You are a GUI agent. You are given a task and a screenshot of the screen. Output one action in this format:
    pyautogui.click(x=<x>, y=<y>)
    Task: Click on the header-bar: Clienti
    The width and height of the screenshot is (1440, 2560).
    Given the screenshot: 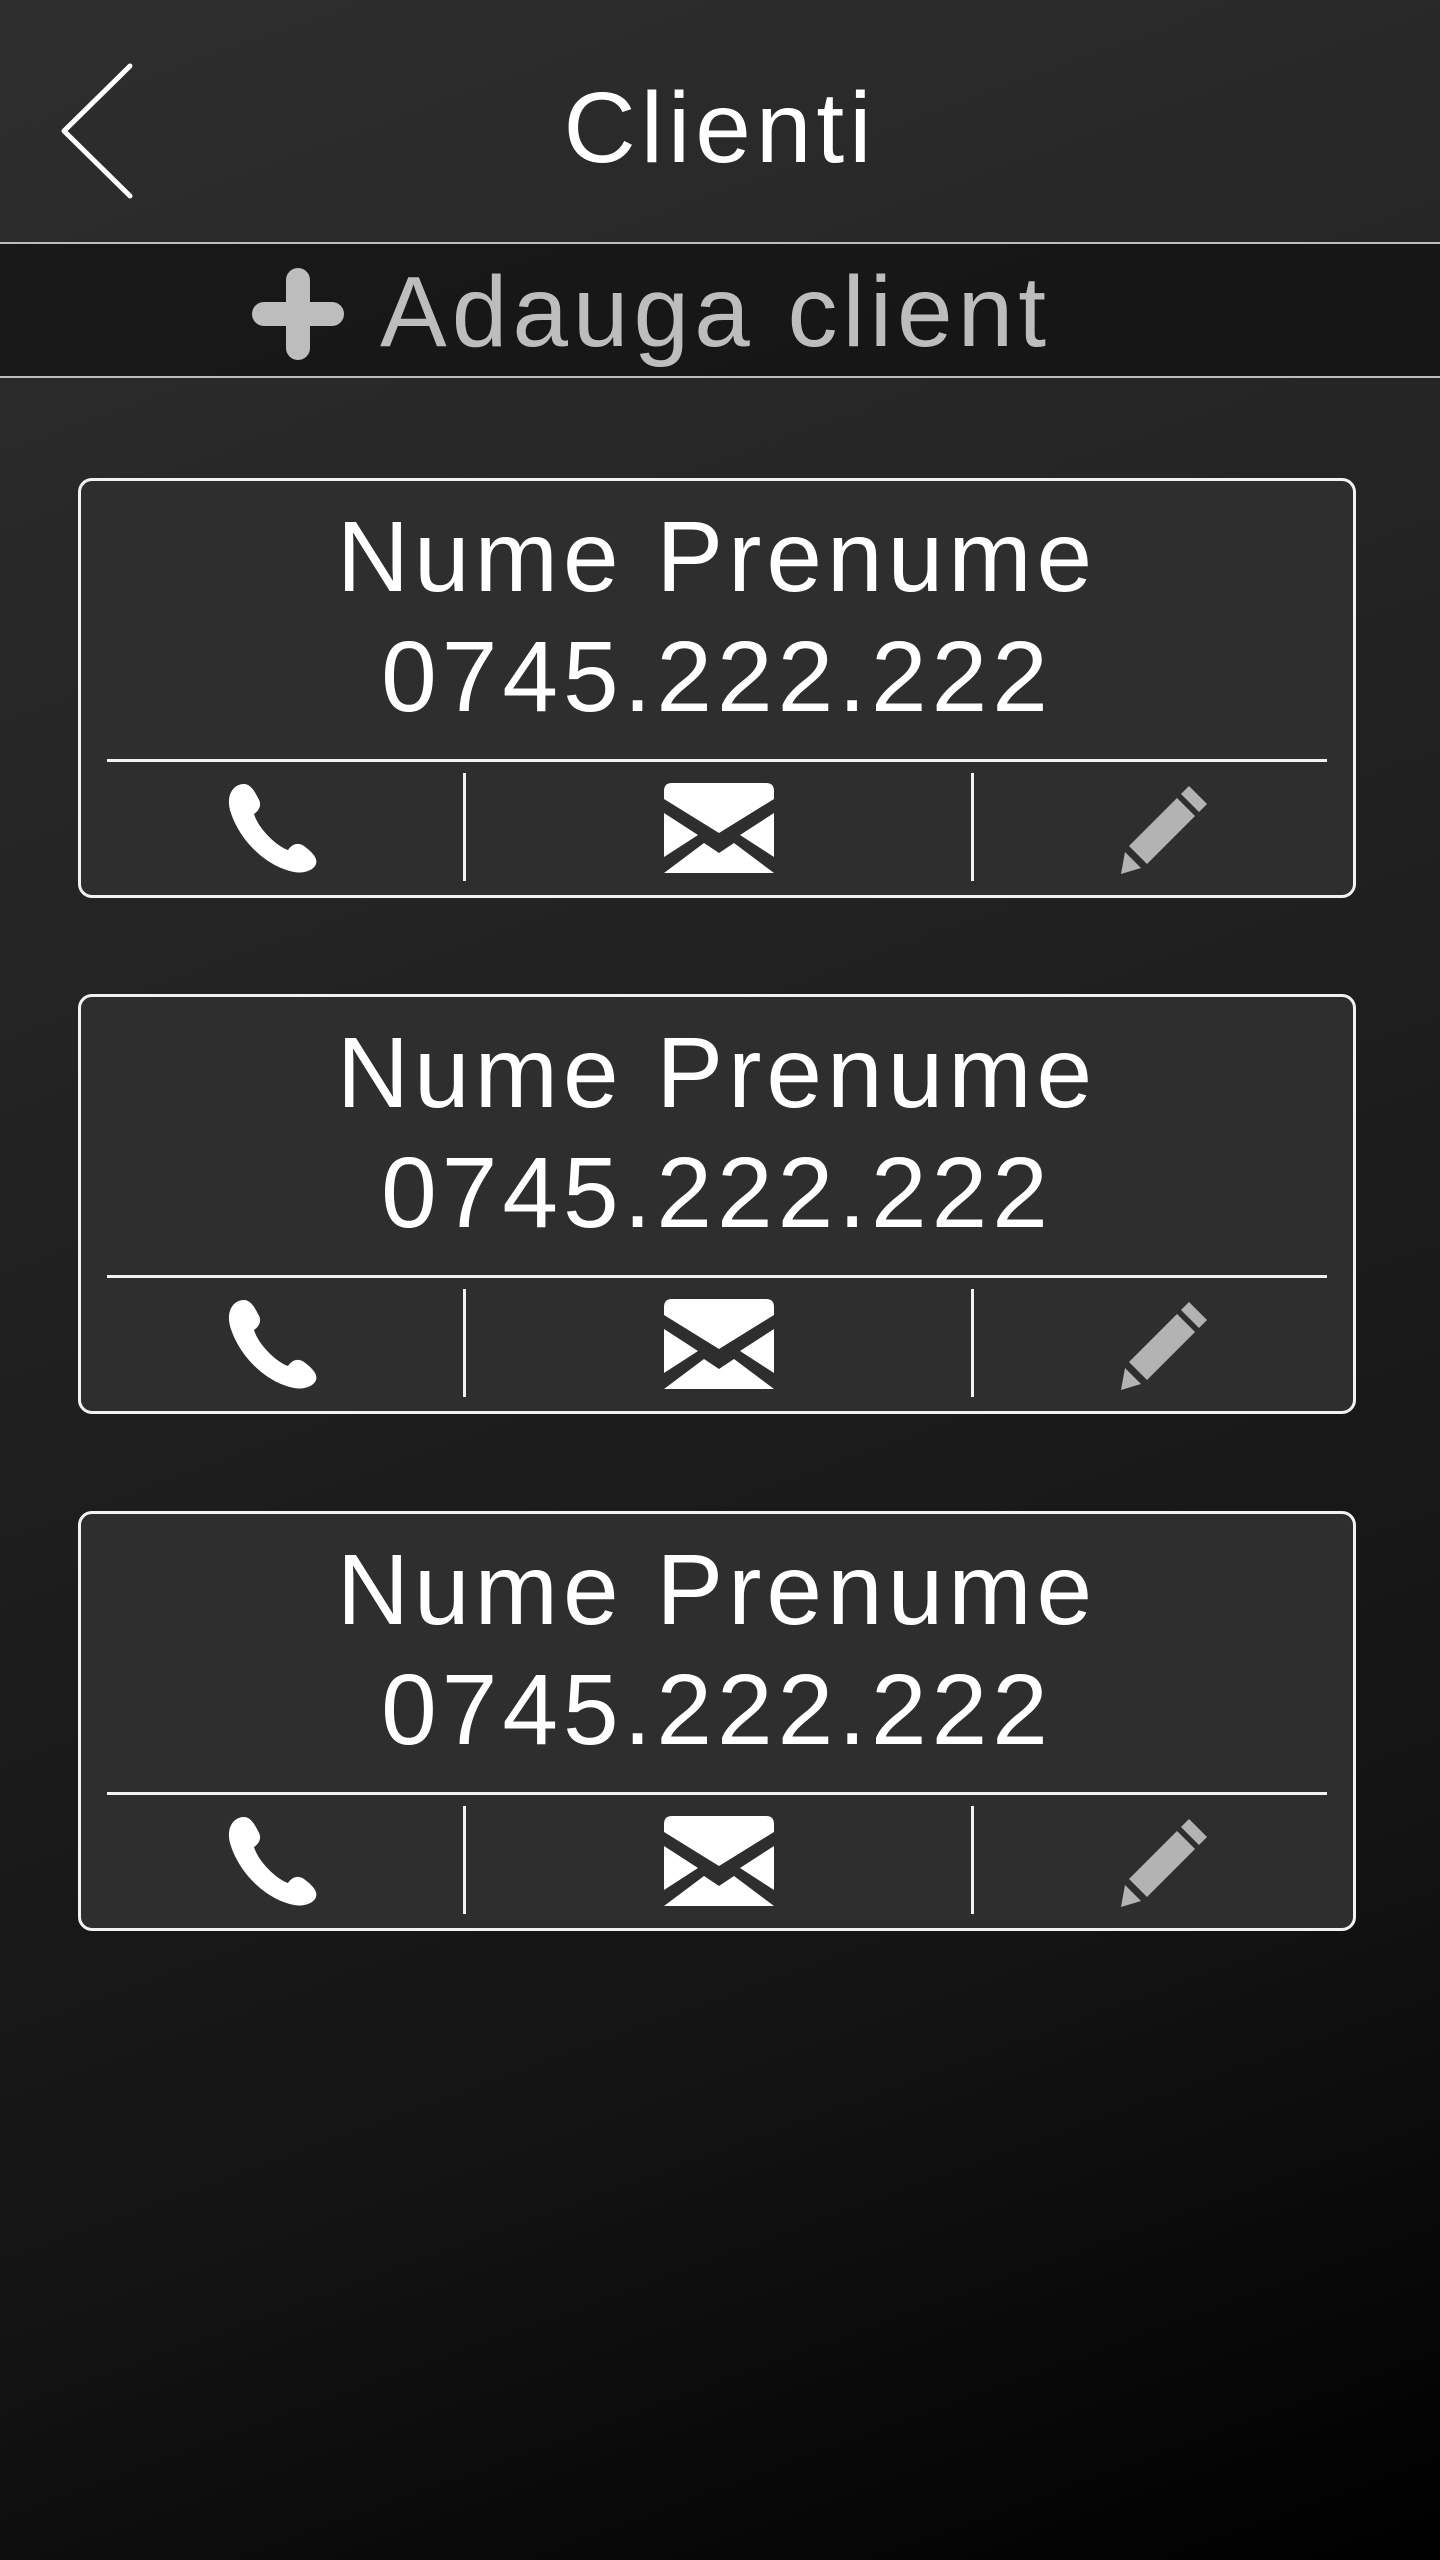 What is the action you would take?
    pyautogui.click(x=720, y=121)
    